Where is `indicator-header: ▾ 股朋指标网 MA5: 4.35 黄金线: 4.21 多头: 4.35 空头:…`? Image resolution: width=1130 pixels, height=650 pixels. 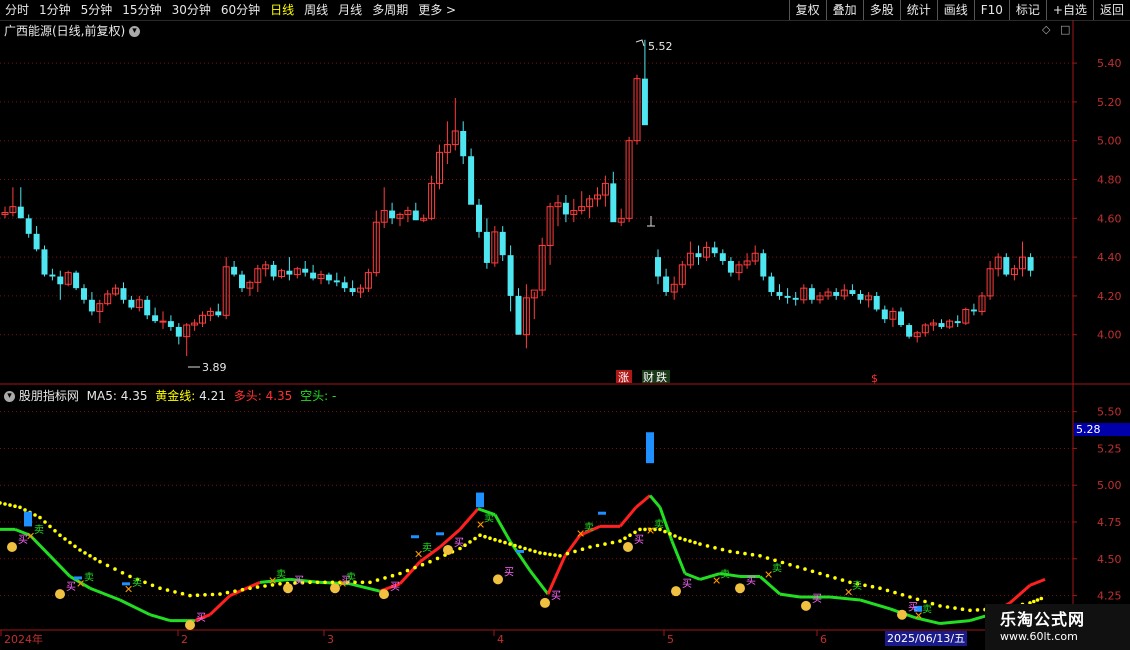
indicator-header: ▾ 股朋指标网 MA5: 4.35 黄金线: 4.21 多头: 4.35 空头:… is located at coordinates (170, 395).